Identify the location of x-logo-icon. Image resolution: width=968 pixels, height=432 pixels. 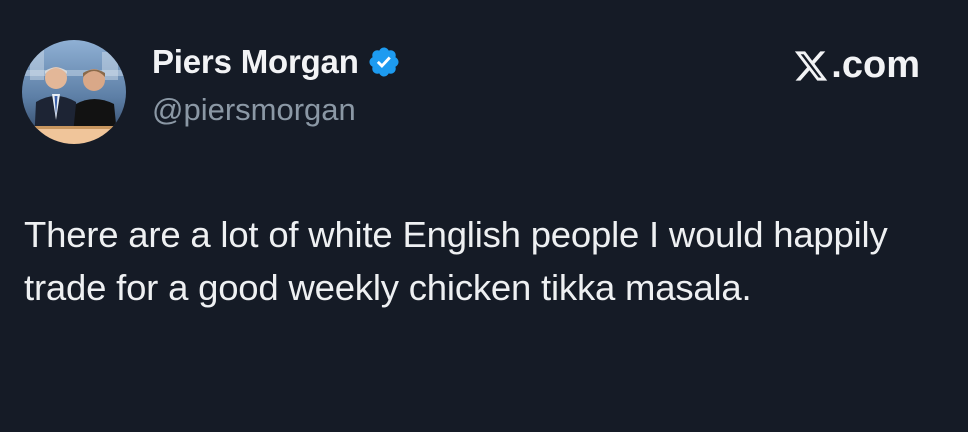
(811, 66).